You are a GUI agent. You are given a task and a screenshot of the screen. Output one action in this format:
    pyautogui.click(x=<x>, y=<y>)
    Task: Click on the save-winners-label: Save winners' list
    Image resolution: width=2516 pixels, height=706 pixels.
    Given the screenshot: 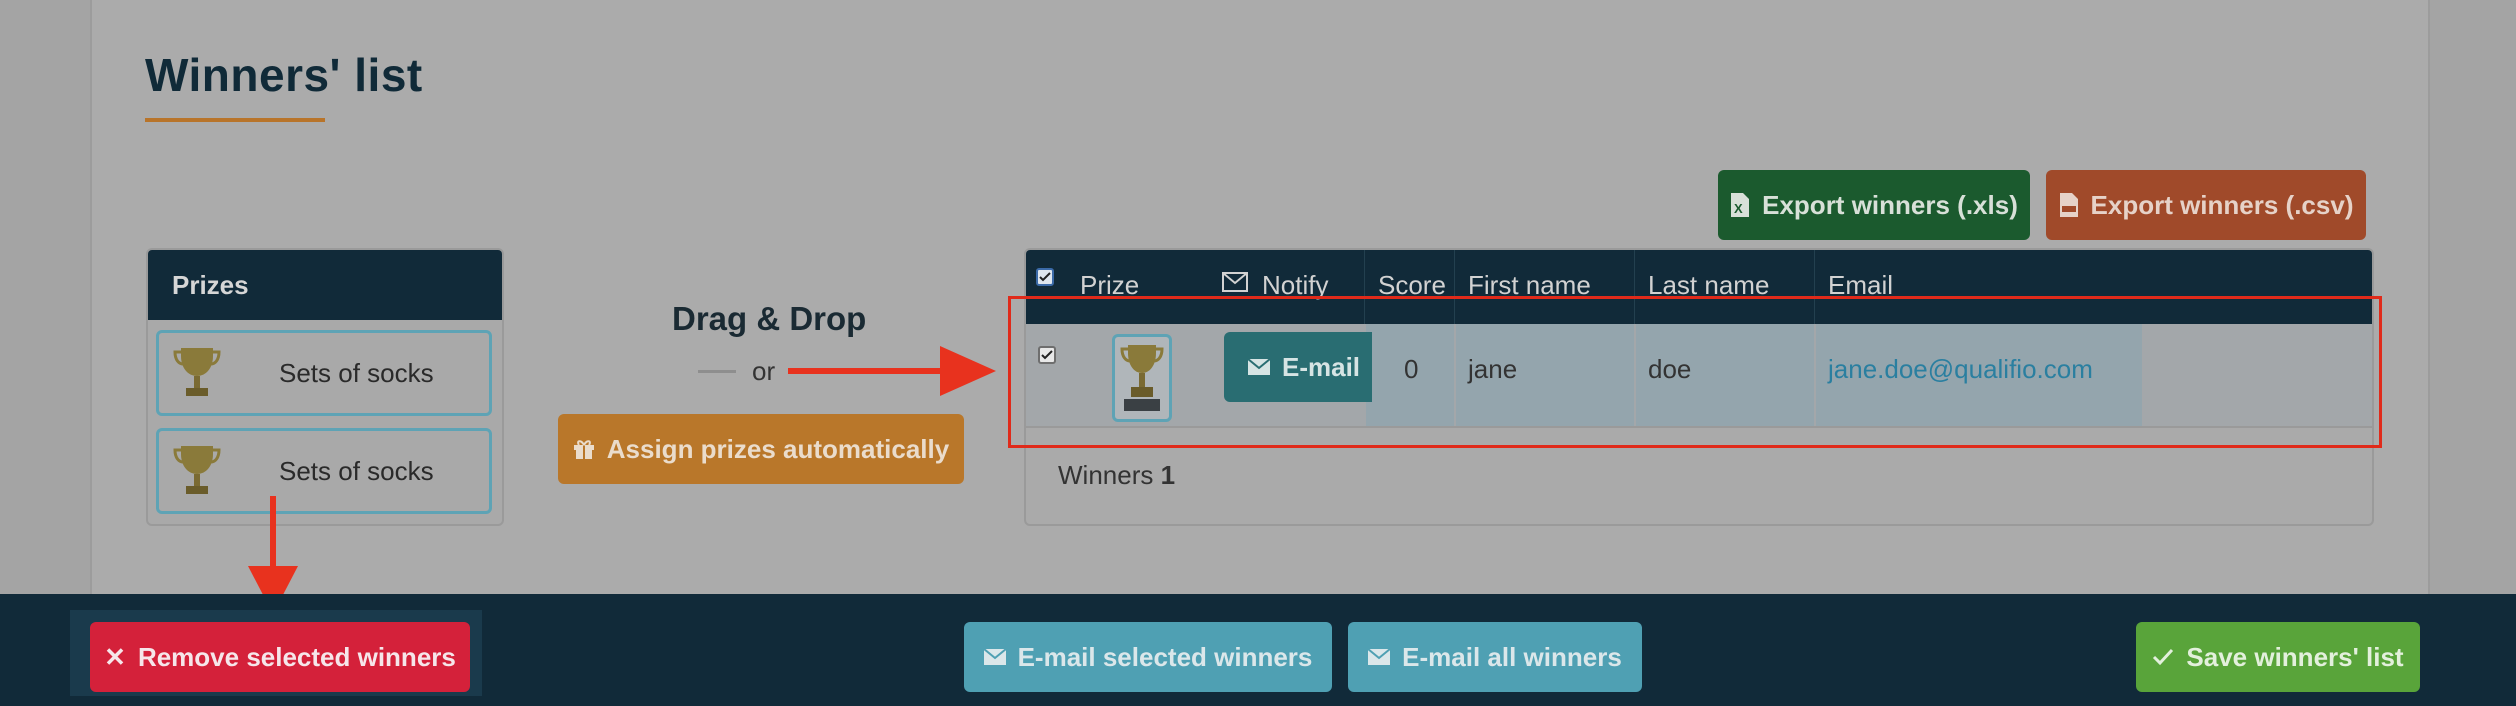 What is the action you would take?
    pyautogui.click(x=2295, y=656)
    